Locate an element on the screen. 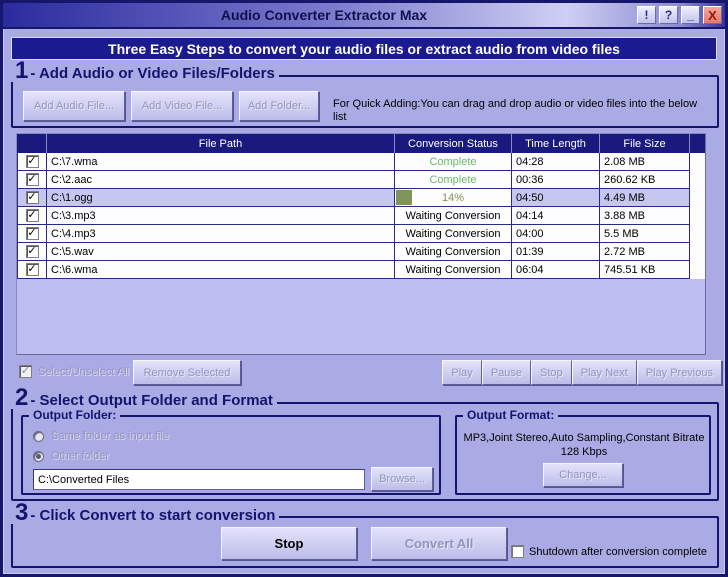  time-length: 04:00 is located at coordinates (556, 234).